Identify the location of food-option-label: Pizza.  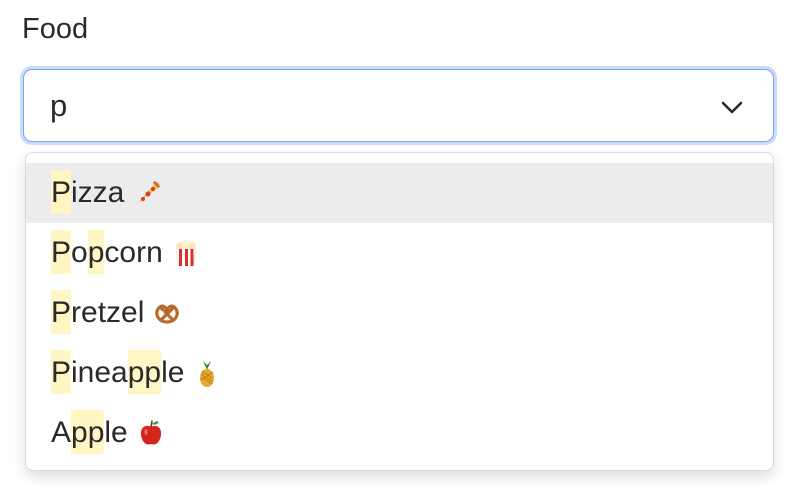
(88, 192).